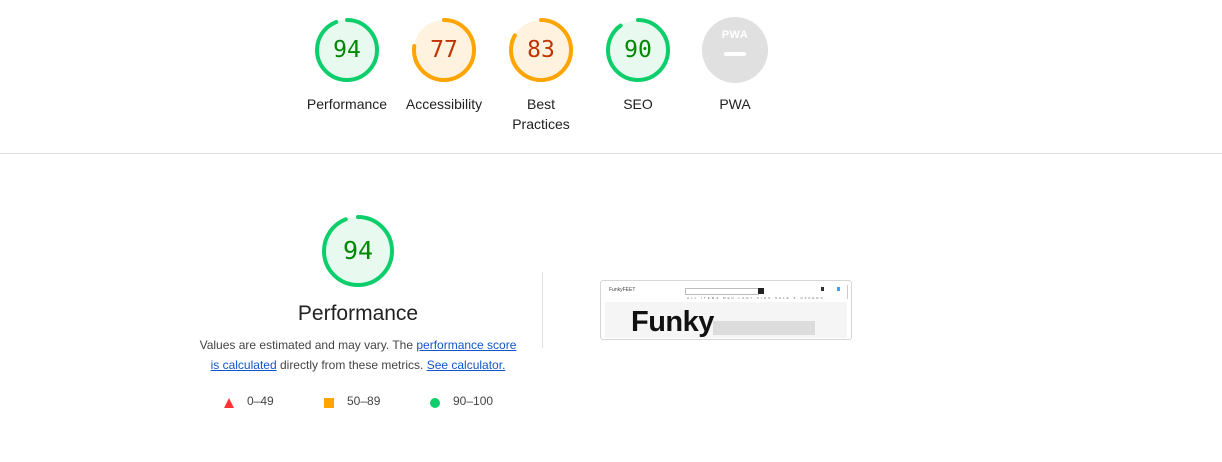 The height and width of the screenshot is (462, 1222). Describe the element at coordinates (541, 114) in the screenshot. I see `gauge-label: Best Practices` at that location.